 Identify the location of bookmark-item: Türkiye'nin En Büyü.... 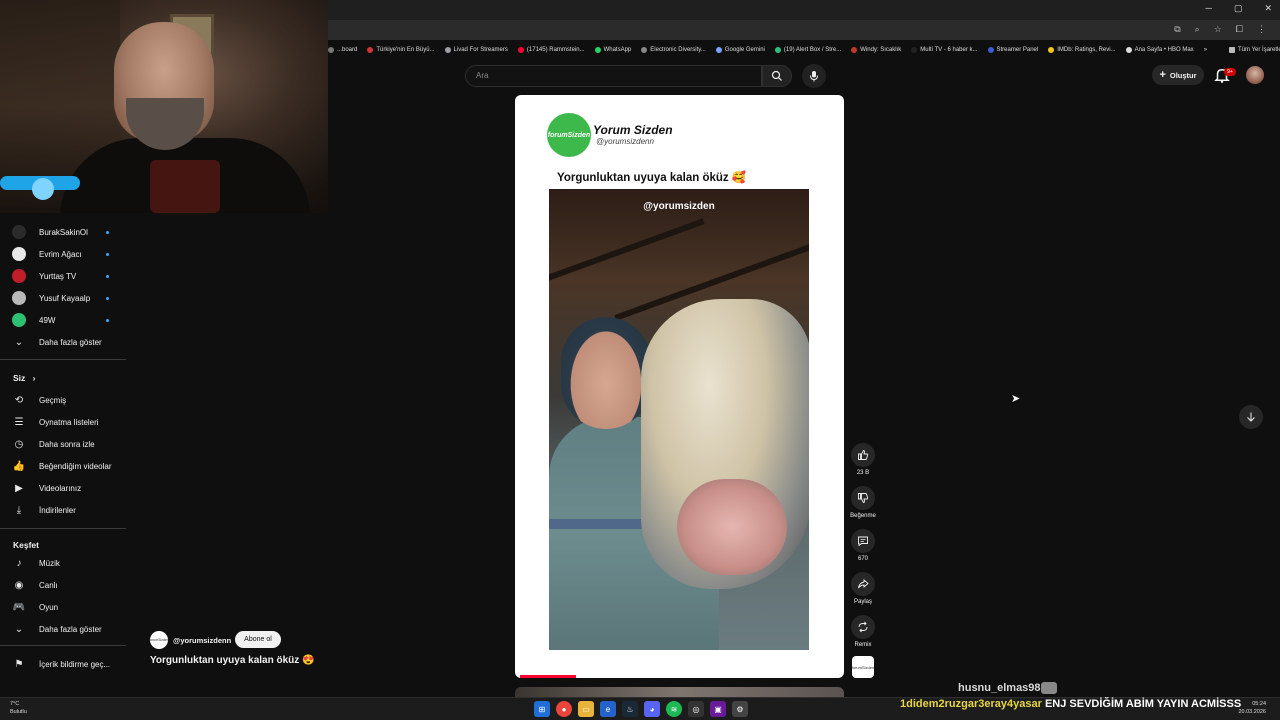
(401, 50).